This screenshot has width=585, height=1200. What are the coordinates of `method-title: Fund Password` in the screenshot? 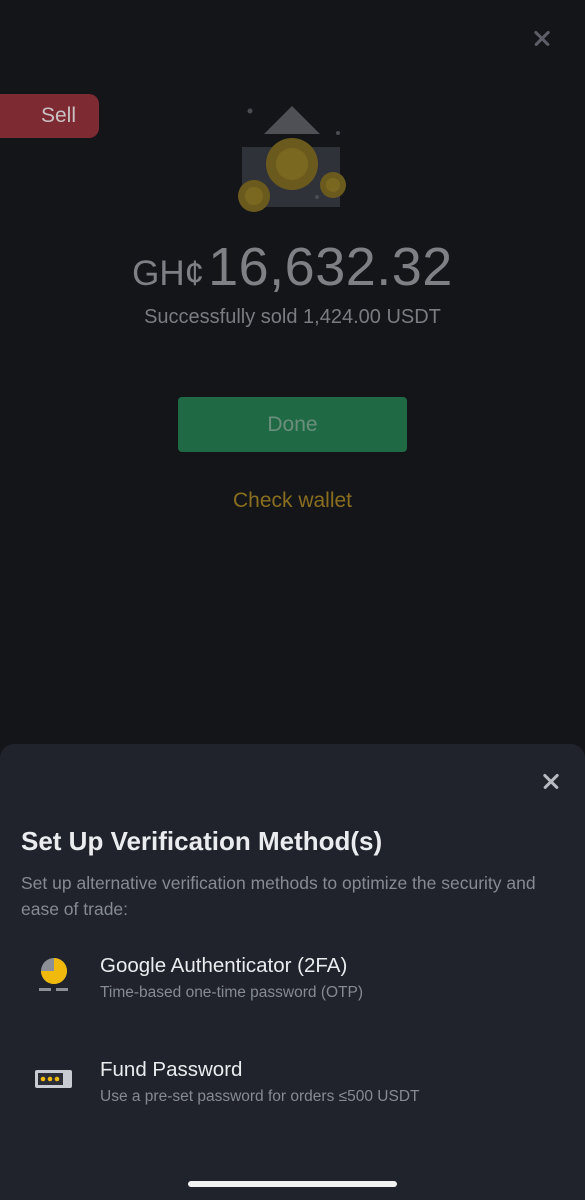 It's located at (171, 1069).